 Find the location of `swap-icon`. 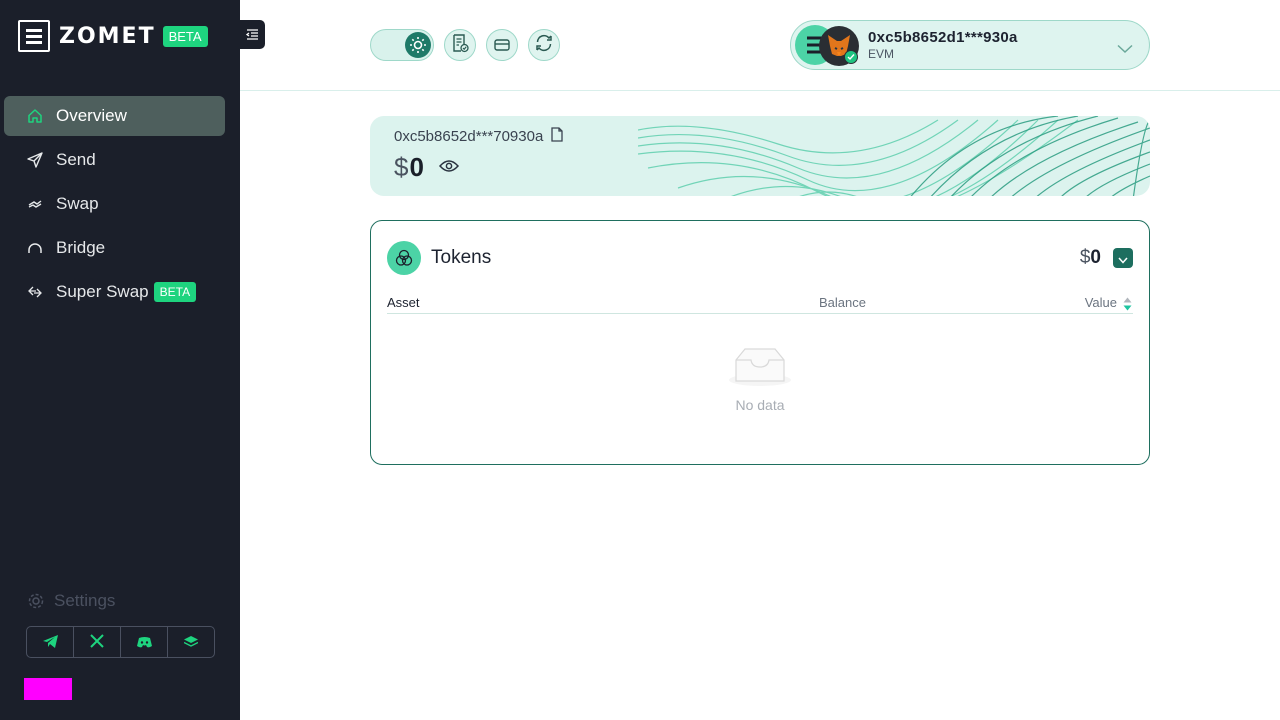

swap-icon is located at coordinates (35, 204).